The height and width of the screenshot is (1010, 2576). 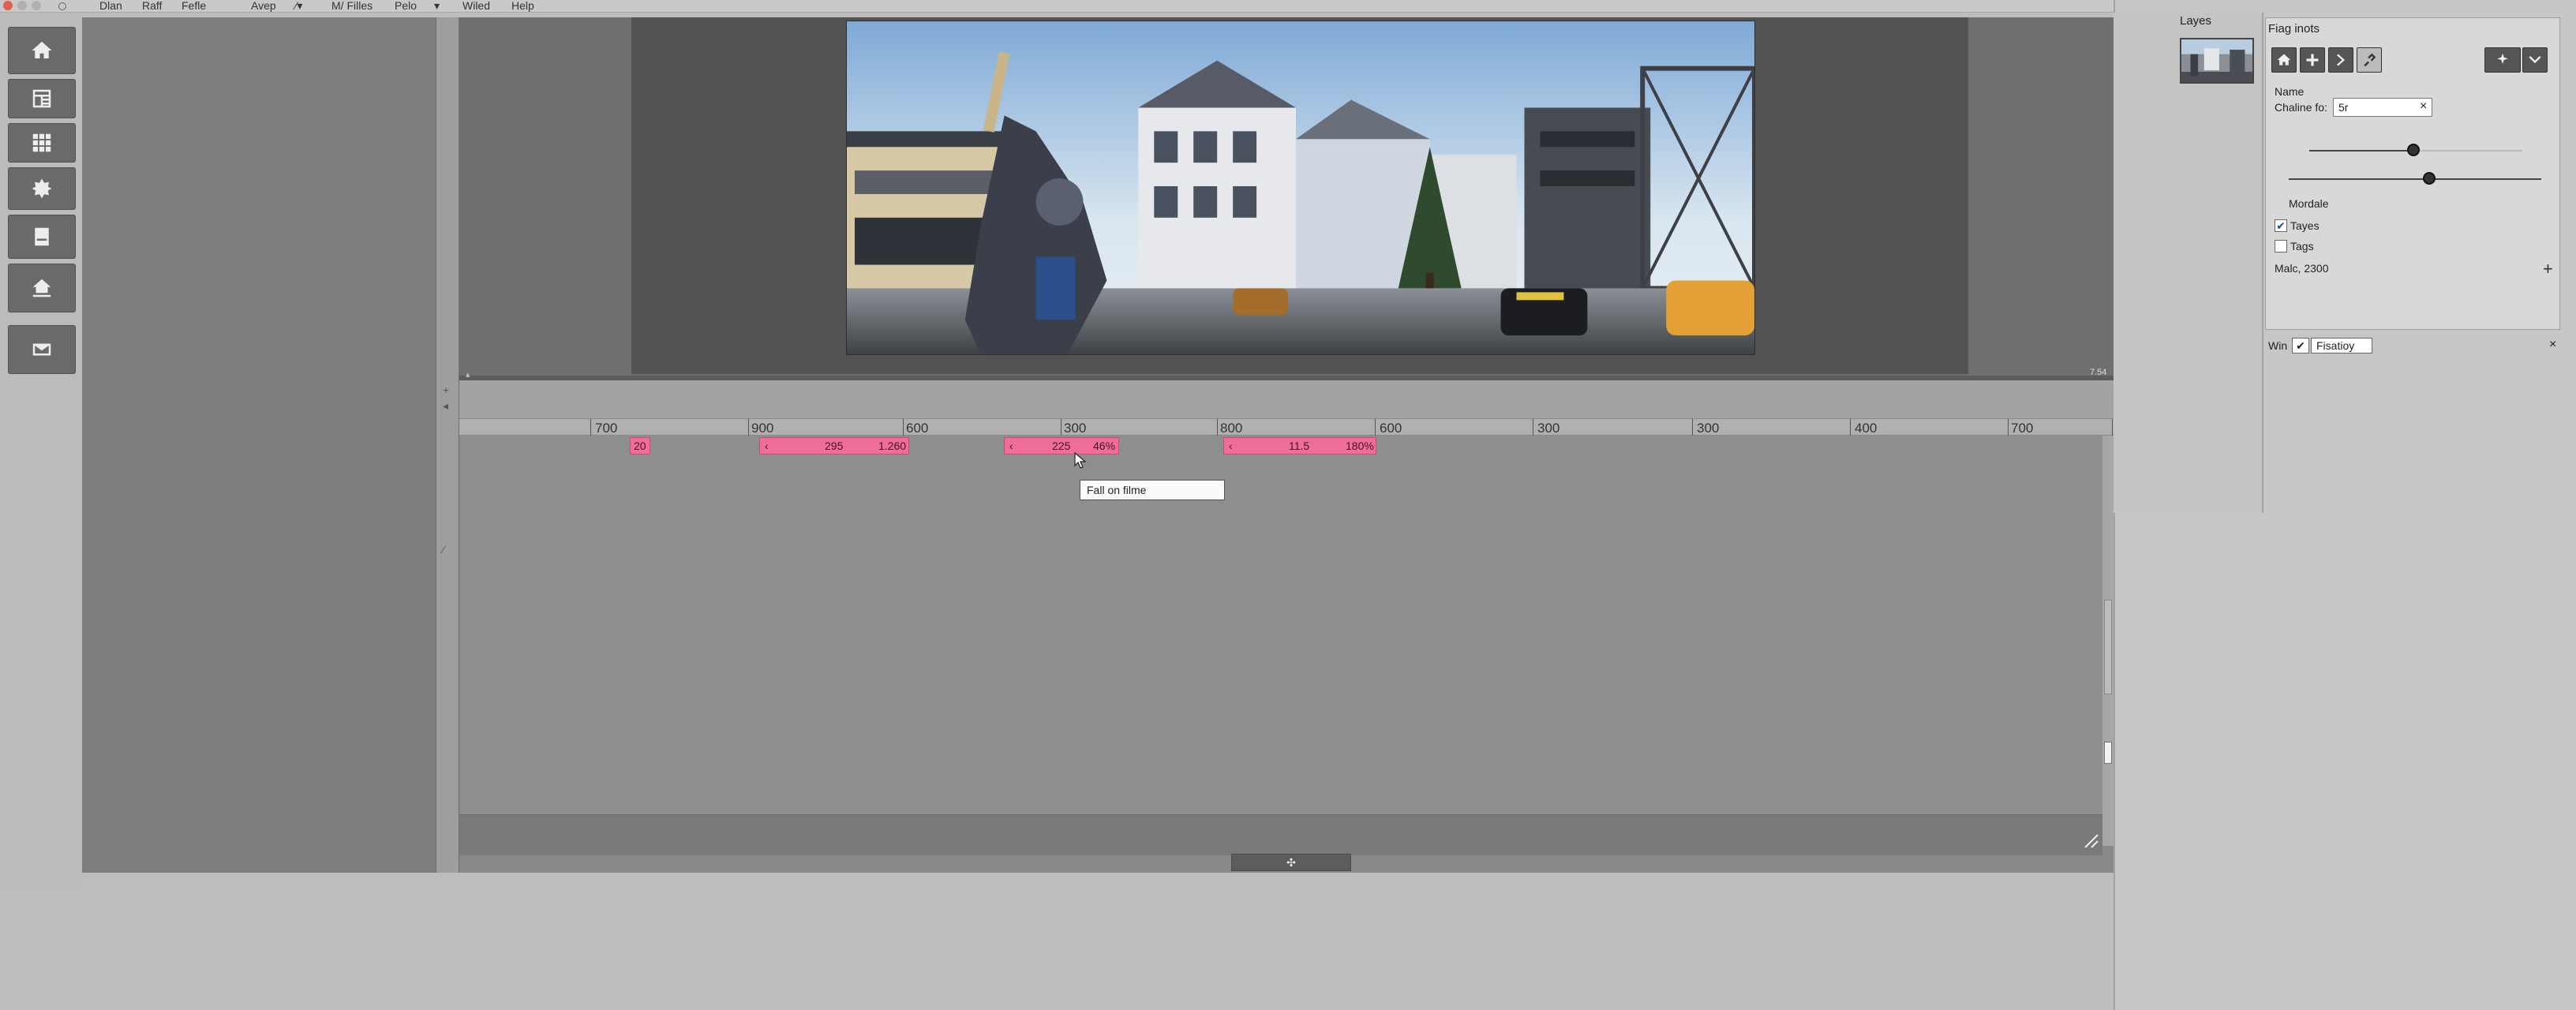 I want to click on timeline-ruler: 700 900 600 300 800 600 300 300 400 700, so click(x=1286, y=427).